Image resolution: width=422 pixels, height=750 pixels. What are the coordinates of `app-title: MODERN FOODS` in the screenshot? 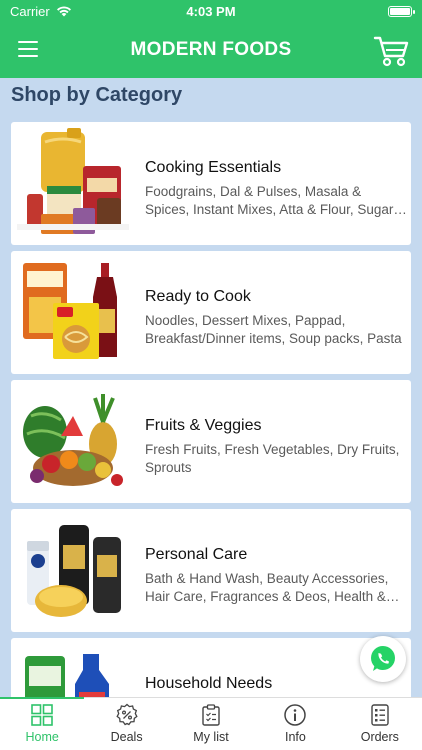 It's located at (211, 49).